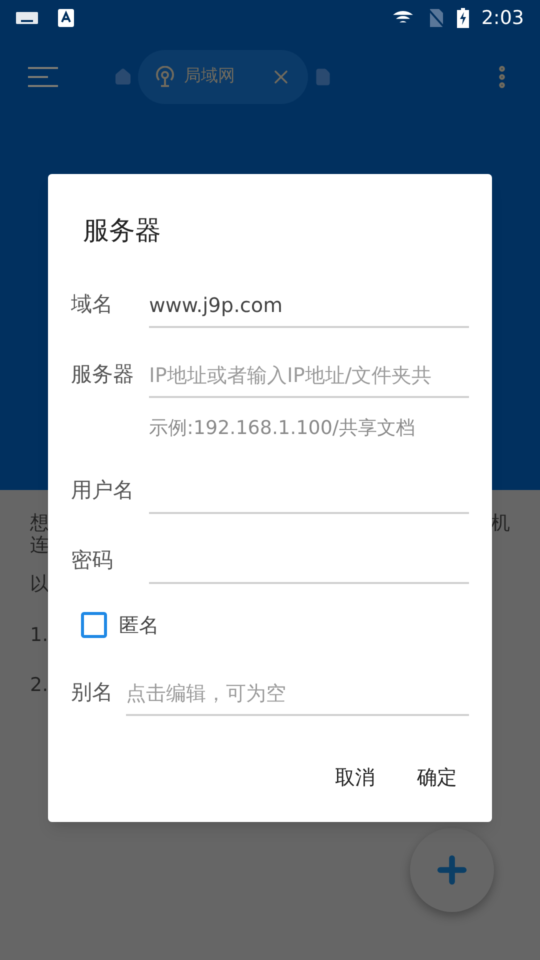 This screenshot has height=960, width=540. I want to click on dialog-button: 取消, so click(355, 777).